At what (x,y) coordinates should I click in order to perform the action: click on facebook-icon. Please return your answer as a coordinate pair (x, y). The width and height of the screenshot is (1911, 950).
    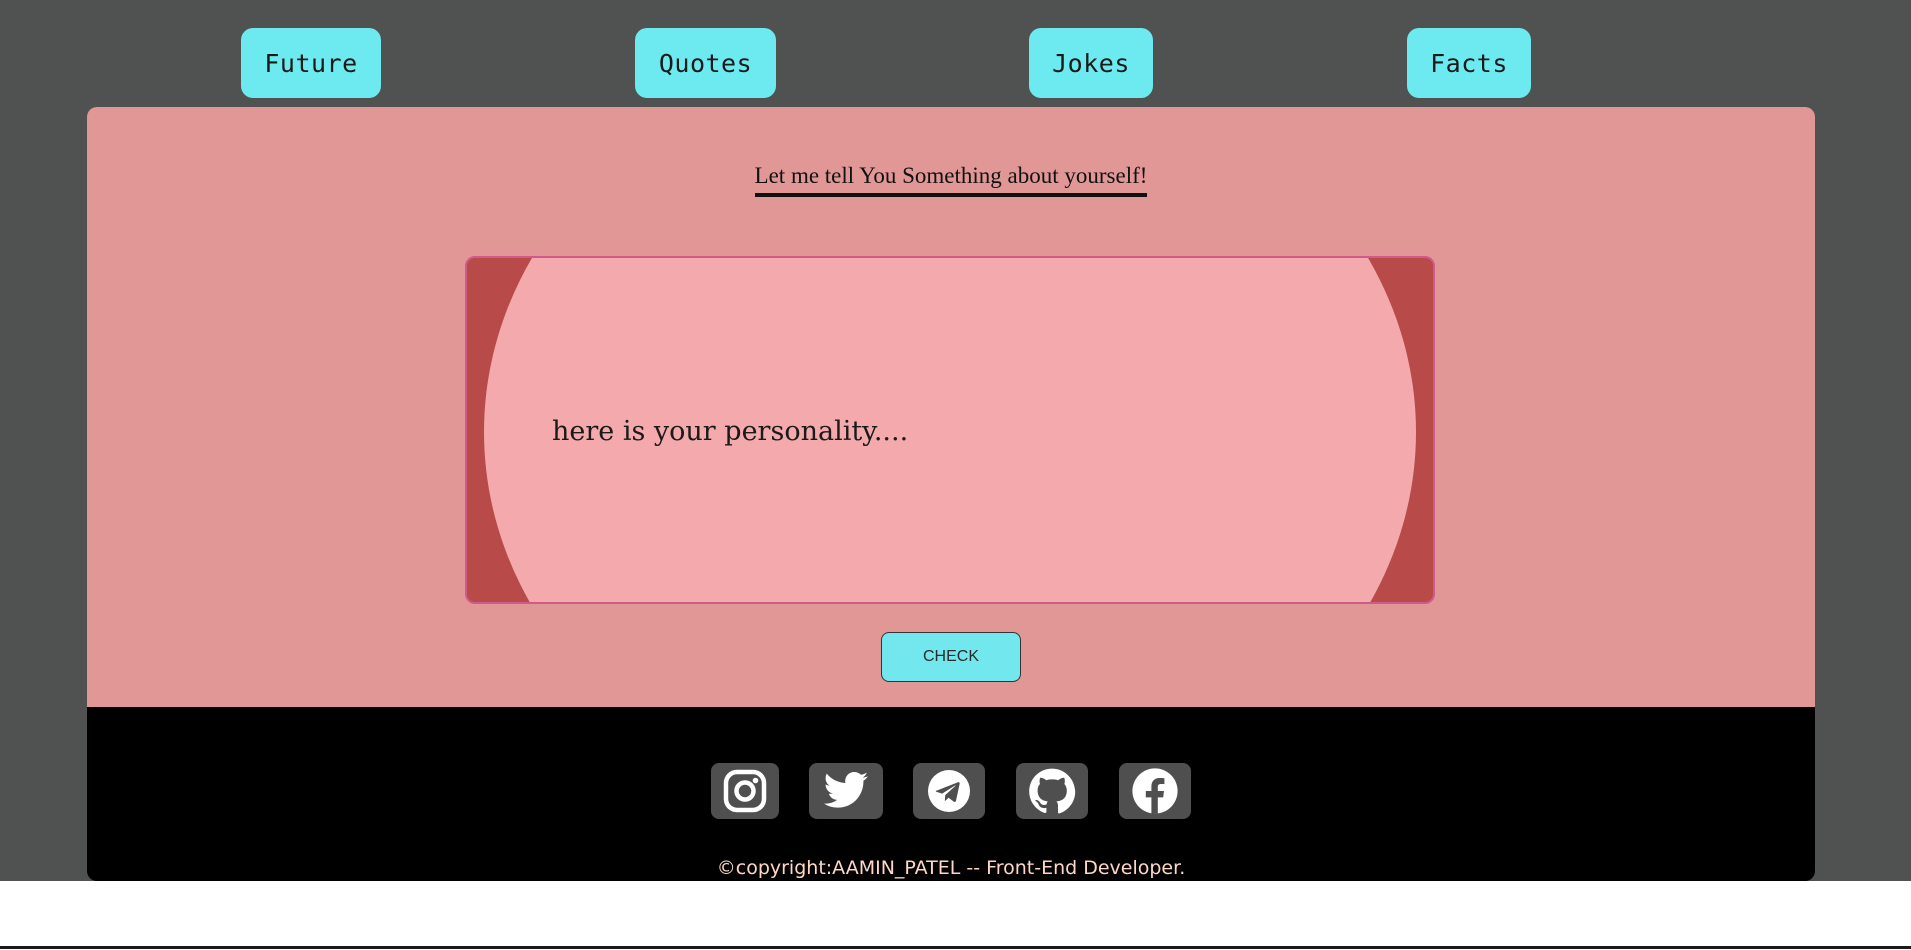
    Looking at the image, I should click on (1155, 791).